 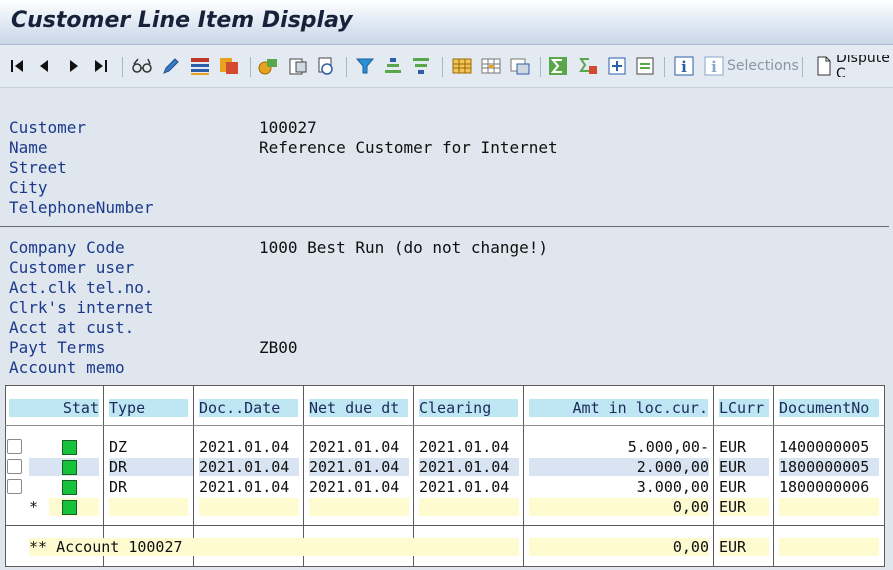 I want to click on type-cell, so click(x=148, y=507).